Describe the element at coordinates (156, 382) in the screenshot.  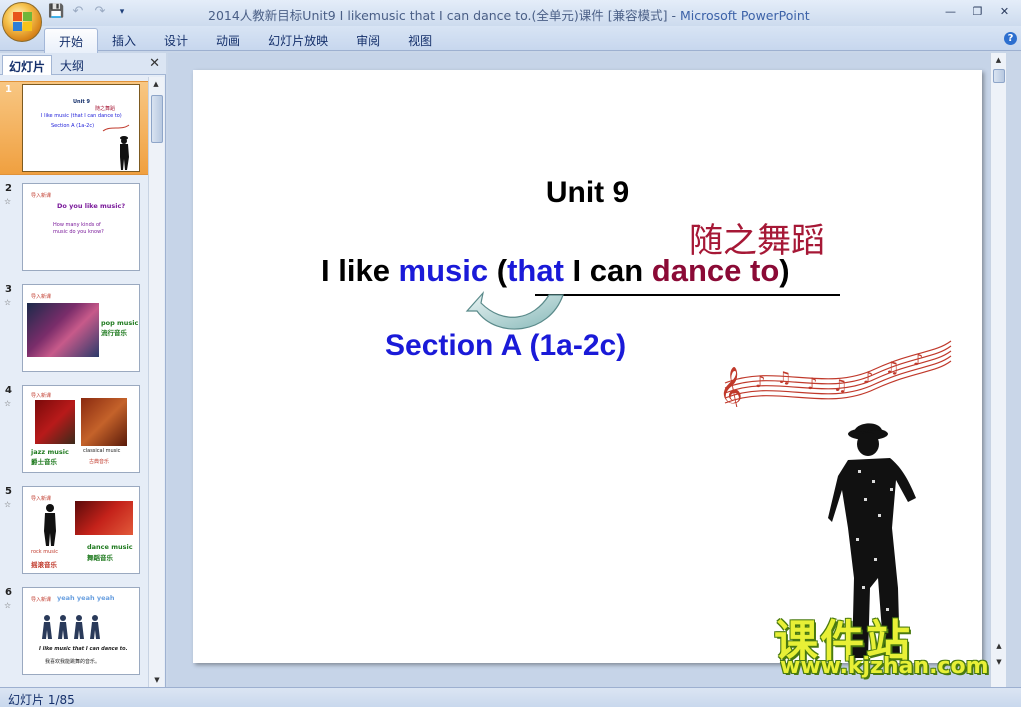
I see `thumbnail-scrollbar: ▲ ▼` at that location.